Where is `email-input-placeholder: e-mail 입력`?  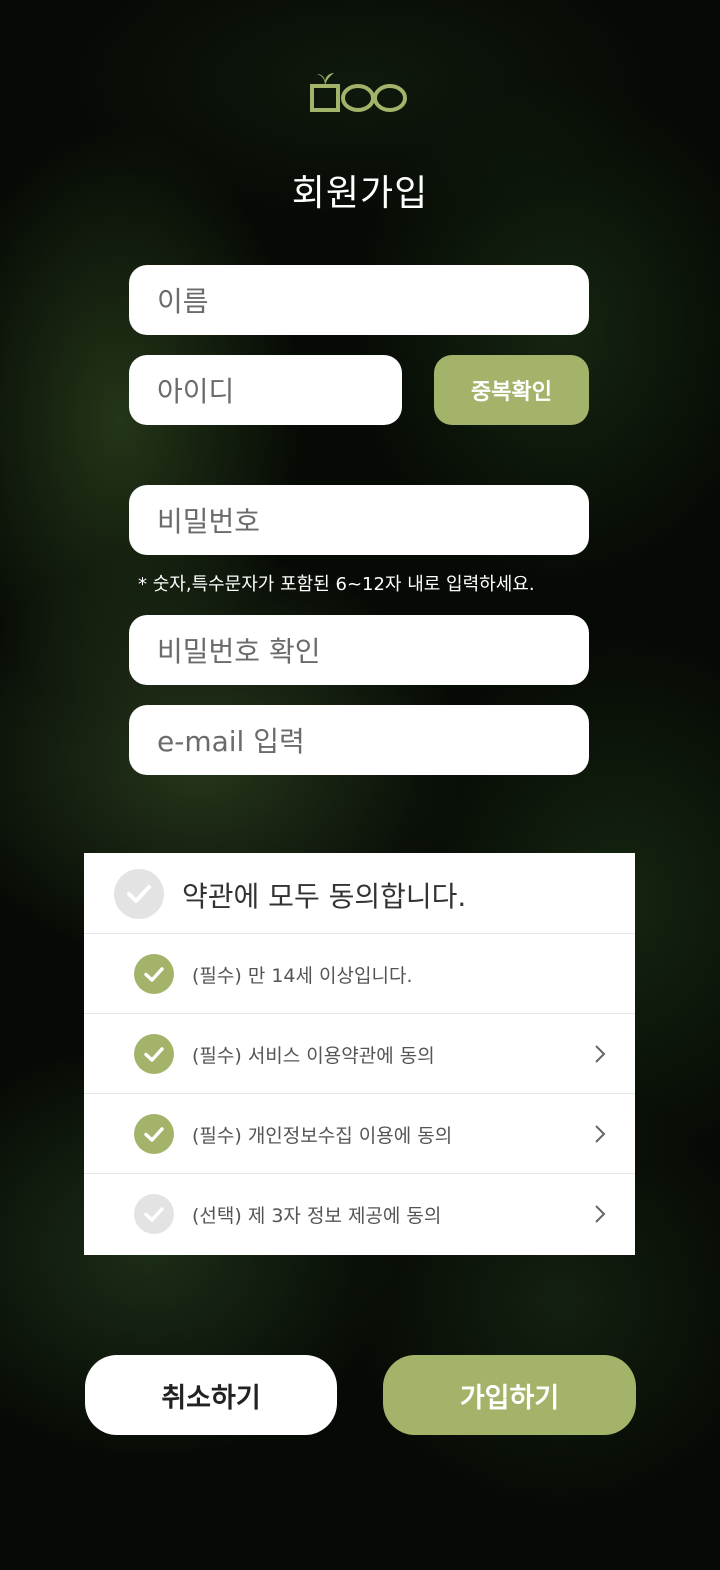 email-input-placeholder: e-mail 입력 is located at coordinates (231, 741).